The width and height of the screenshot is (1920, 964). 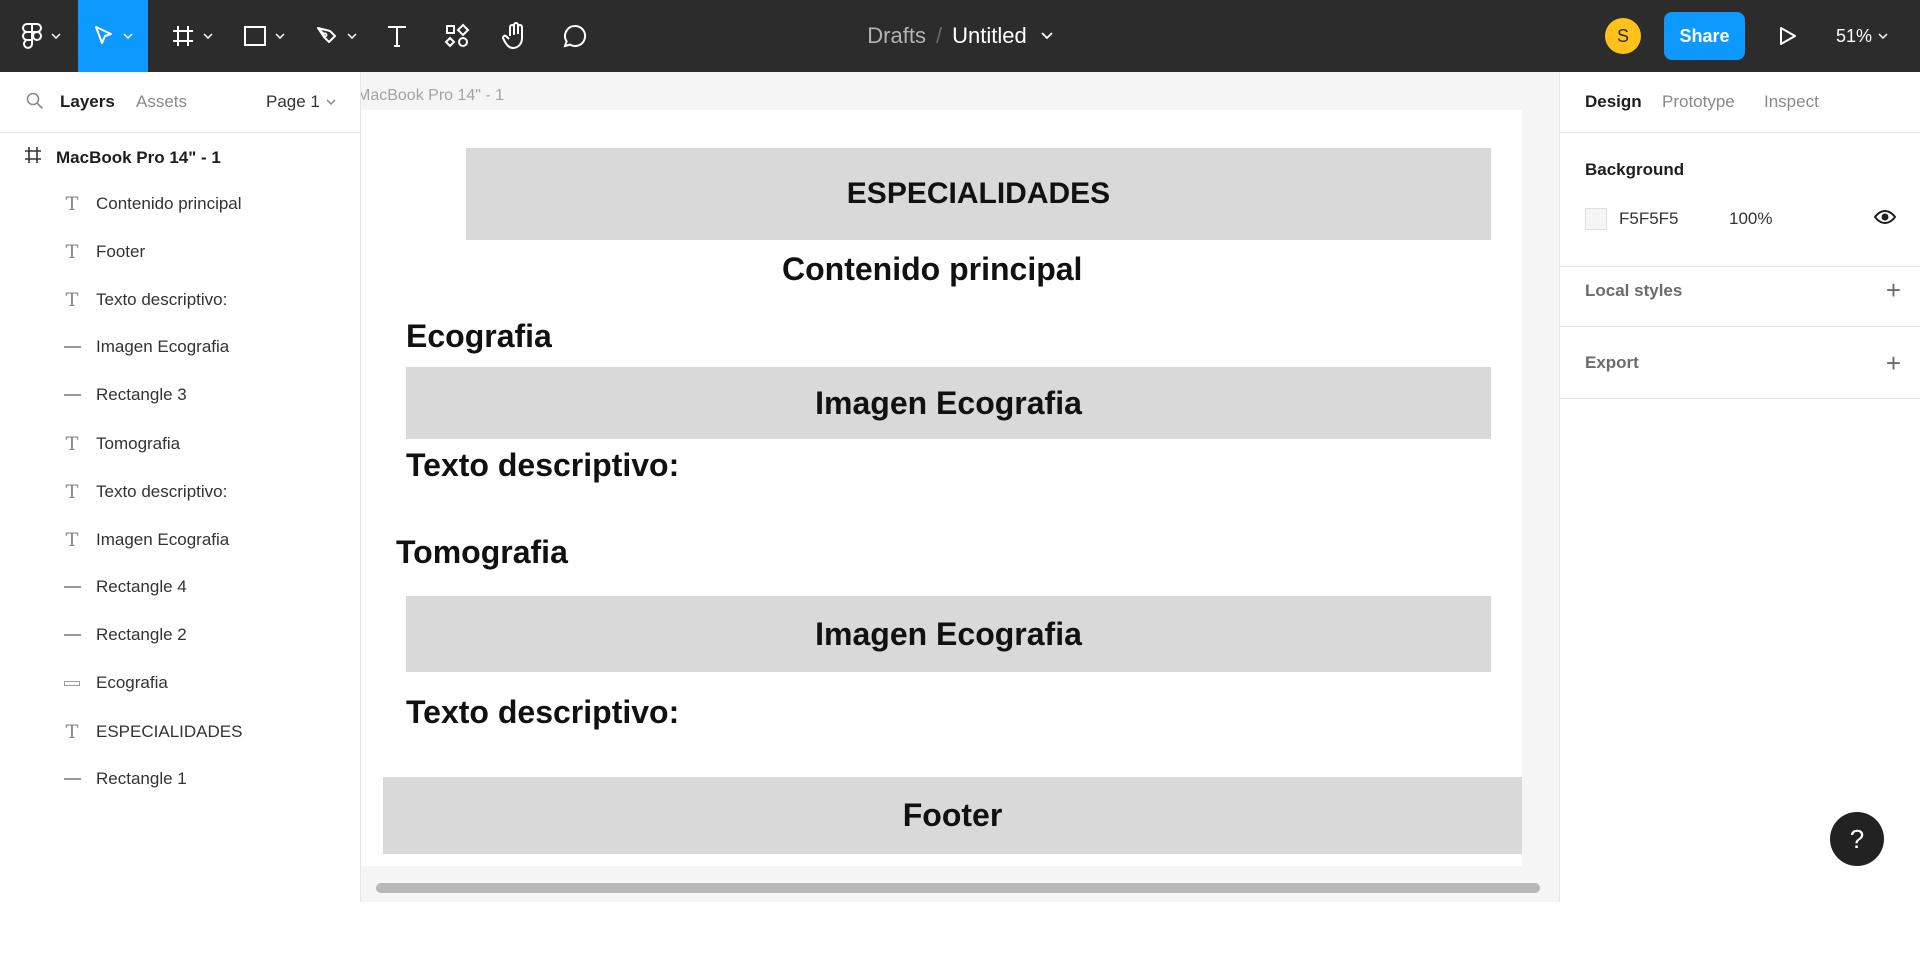 What do you see at coordinates (1698, 102) in the screenshot?
I see `tab-prototype: Prototype` at bounding box center [1698, 102].